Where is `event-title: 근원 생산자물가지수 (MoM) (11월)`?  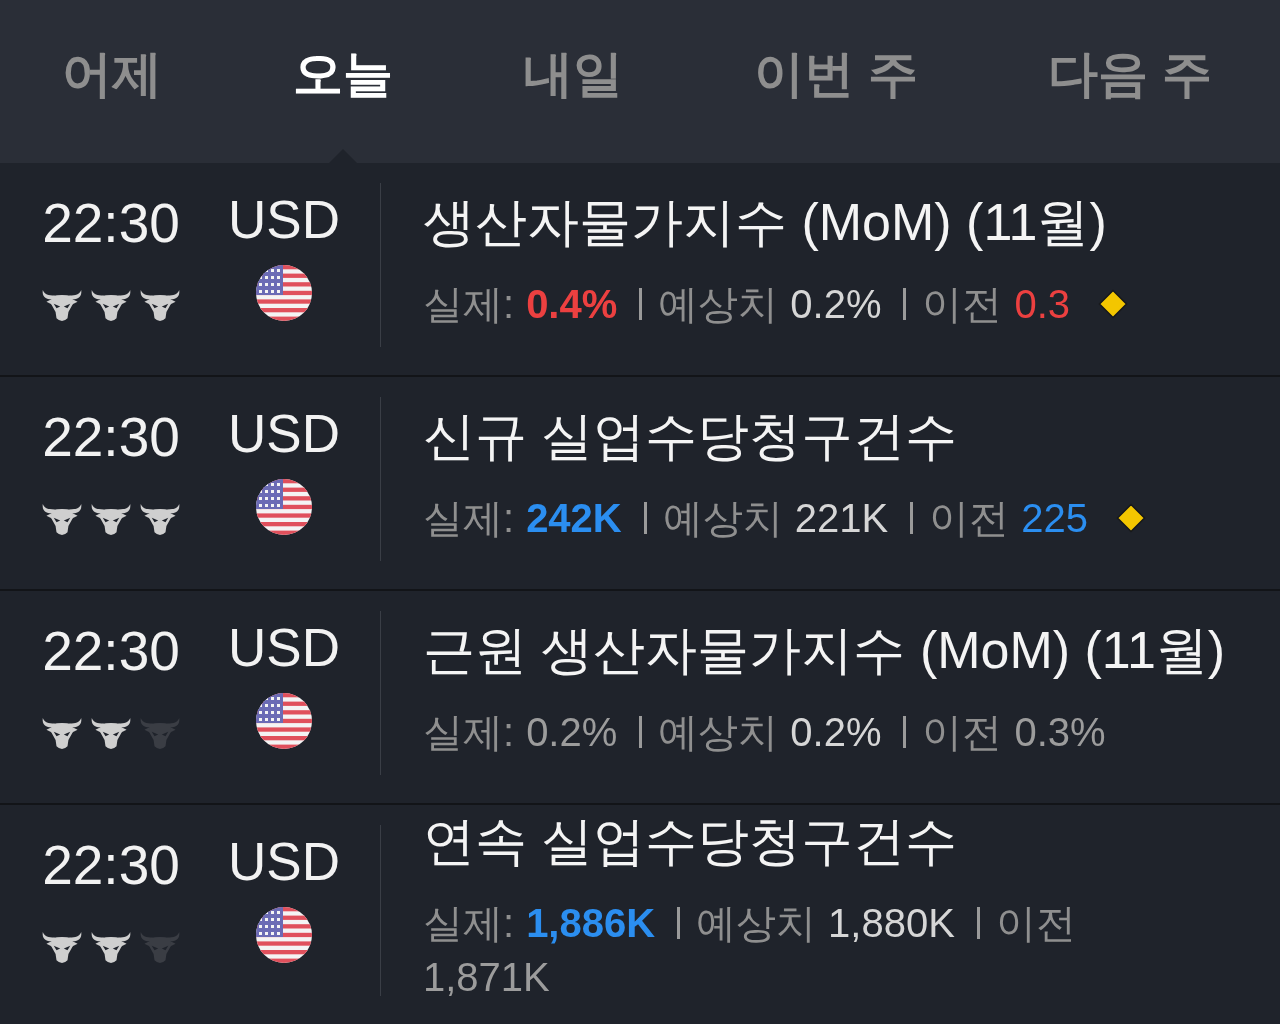
event-title: 근원 생산자물가지수 (MoM) (11월) is located at coordinates (825, 650).